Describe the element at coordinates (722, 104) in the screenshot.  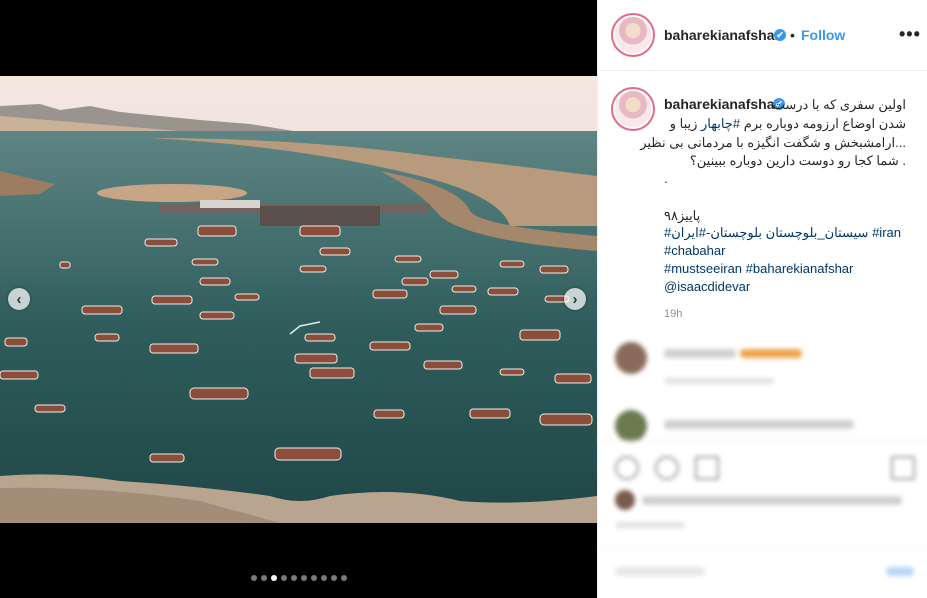
I see `caption-author: baharekianafshar` at that location.